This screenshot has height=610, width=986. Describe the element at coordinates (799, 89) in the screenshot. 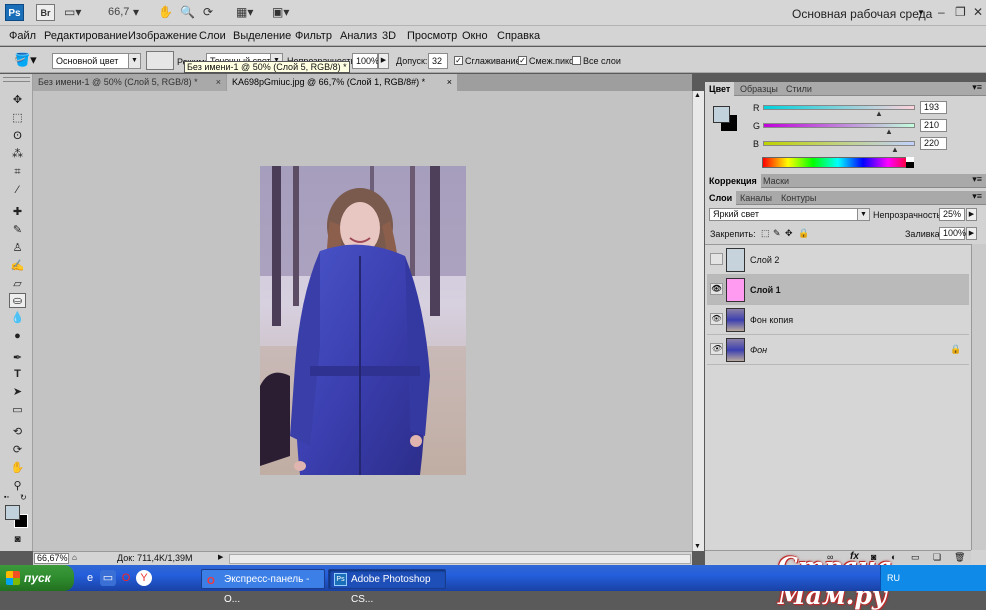

I see `tab-styles: Стили` at that location.